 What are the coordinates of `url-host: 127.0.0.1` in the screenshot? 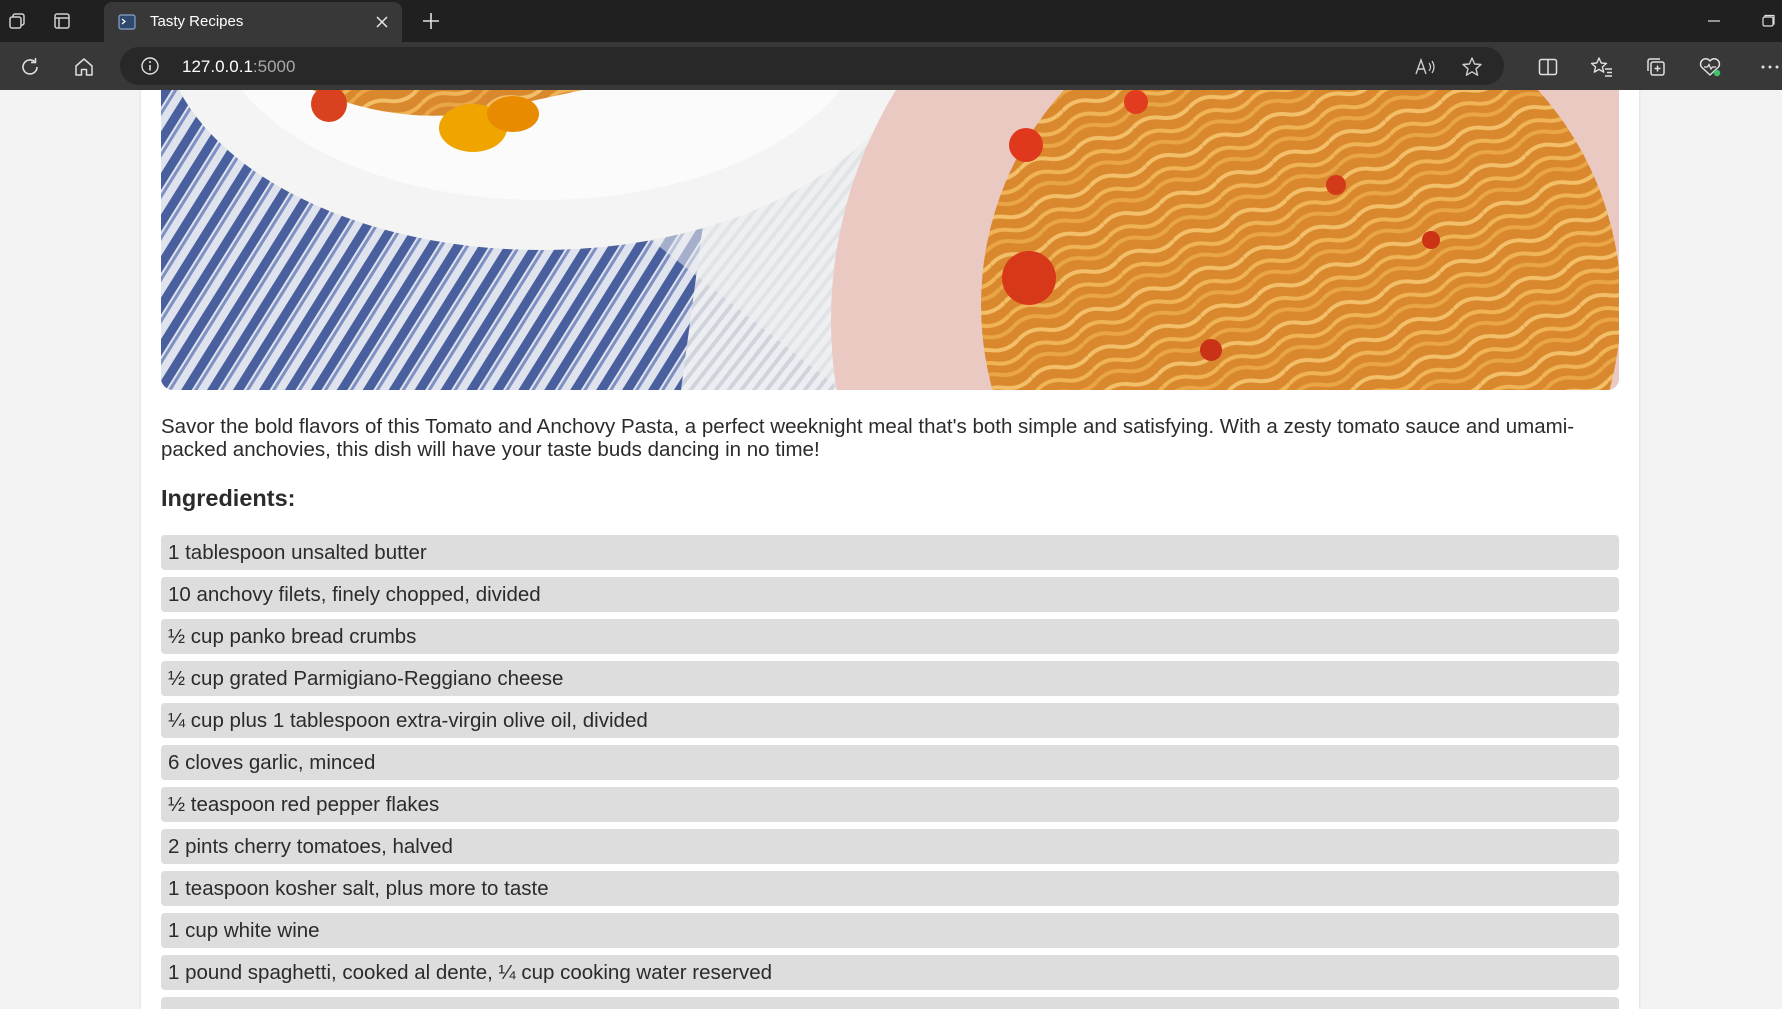 It's located at (217, 66).